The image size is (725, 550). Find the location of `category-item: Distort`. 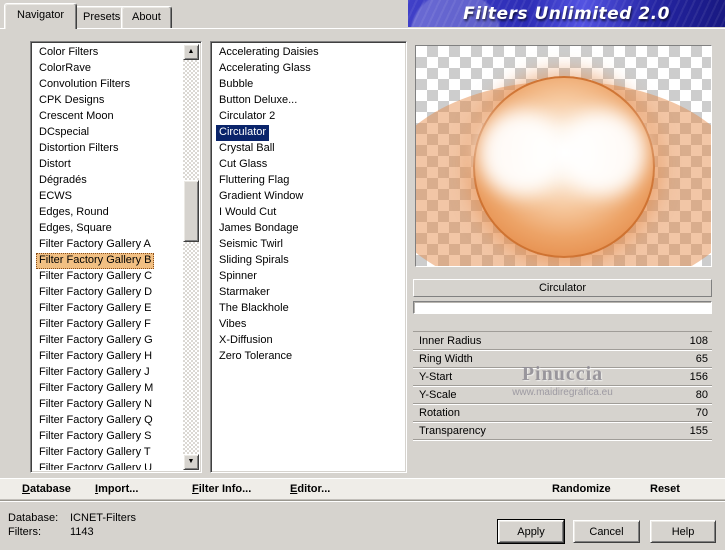

category-item: Distort is located at coordinates (108, 164).